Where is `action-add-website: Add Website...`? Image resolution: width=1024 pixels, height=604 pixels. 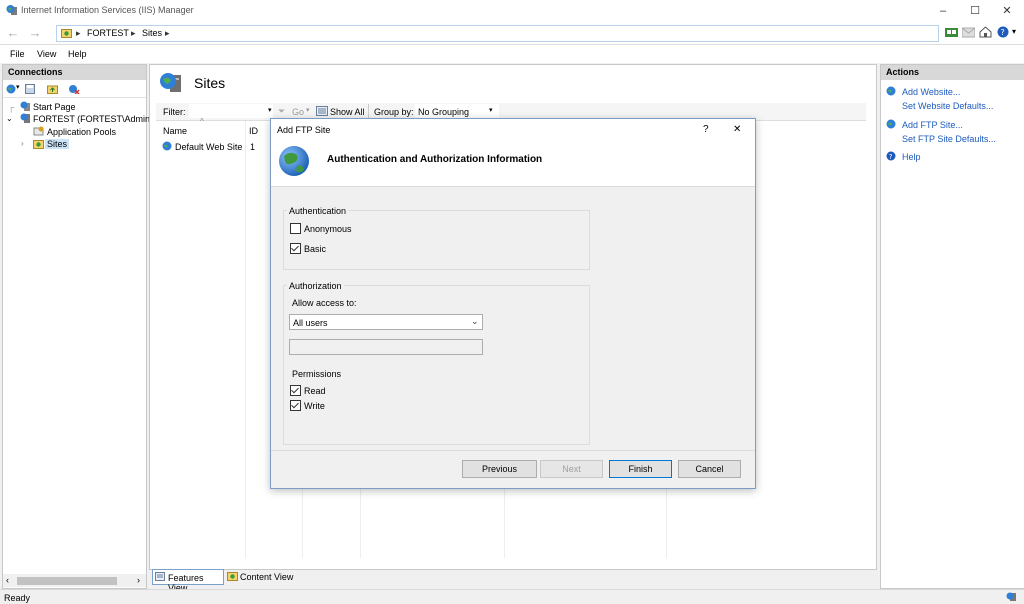
action-add-website: Add Website... is located at coordinates (931, 92).